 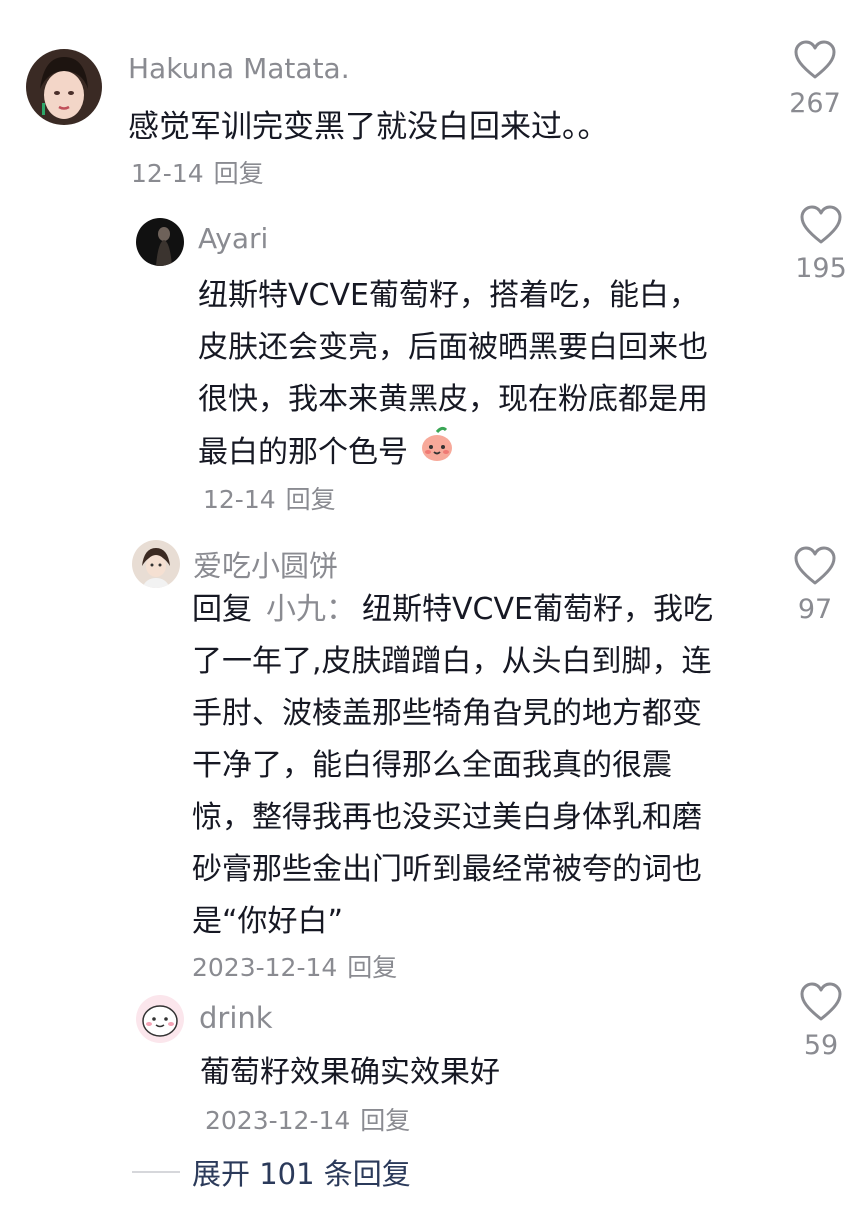 I want to click on expand-replies-label: 展开 101 条回复, so click(x=301, y=1174).